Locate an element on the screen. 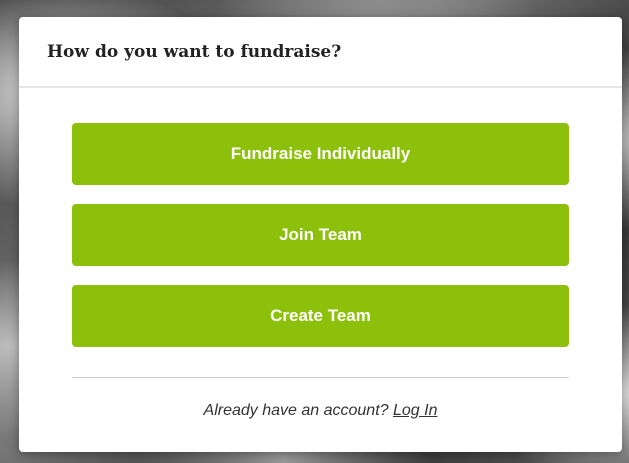 The width and height of the screenshot is (629, 463). modal-title: How do you want to fundraise? is located at coordinates (194, 51).